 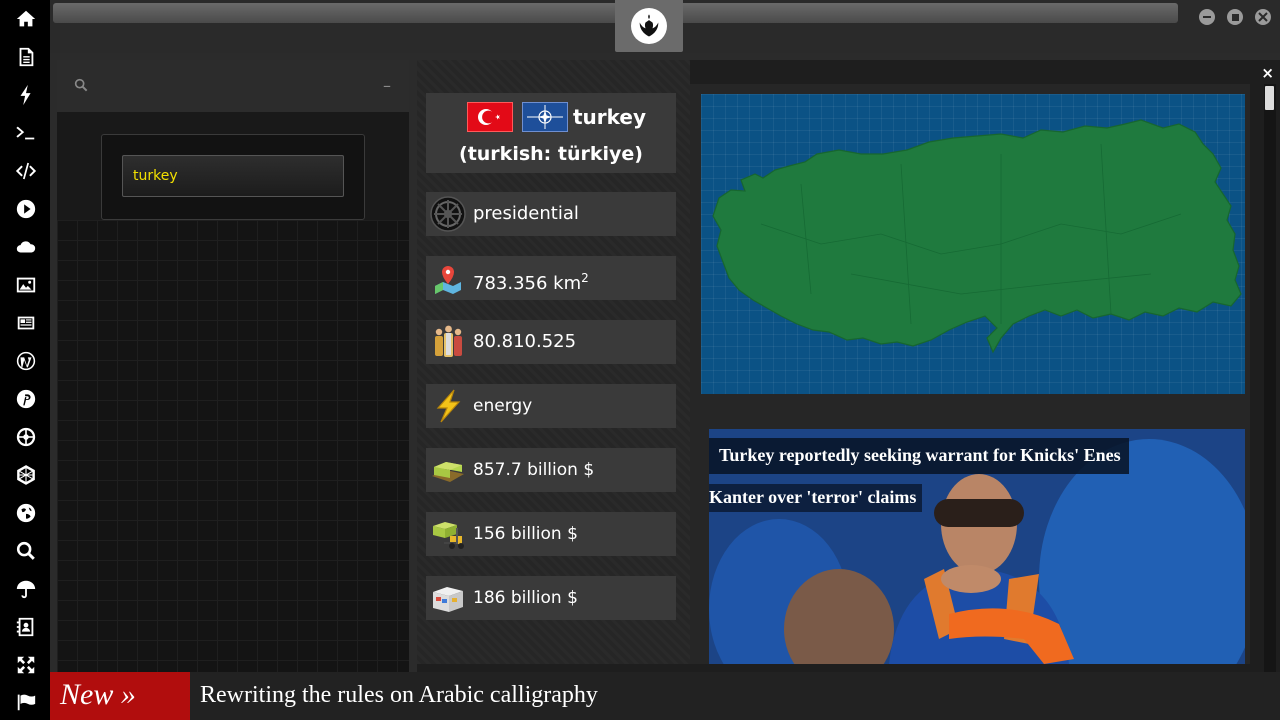 What do you see at coordinates (526, 213) in the screenshot?
I see `government-type: presidential` at bounding box center [526, 213].